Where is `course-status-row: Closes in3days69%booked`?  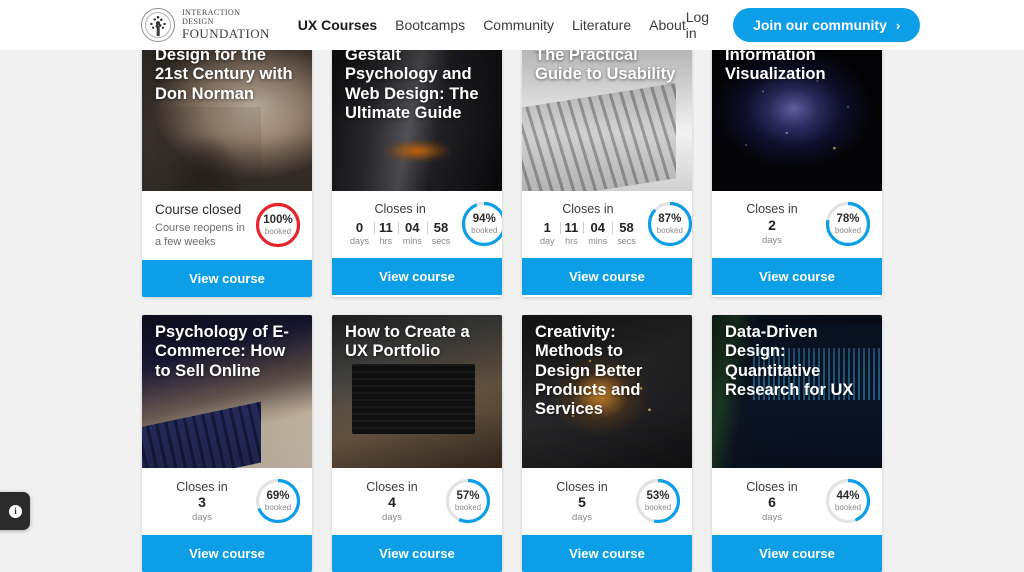 course-status-row: Closes in3days69%booked is located at coordinates (227, 501).